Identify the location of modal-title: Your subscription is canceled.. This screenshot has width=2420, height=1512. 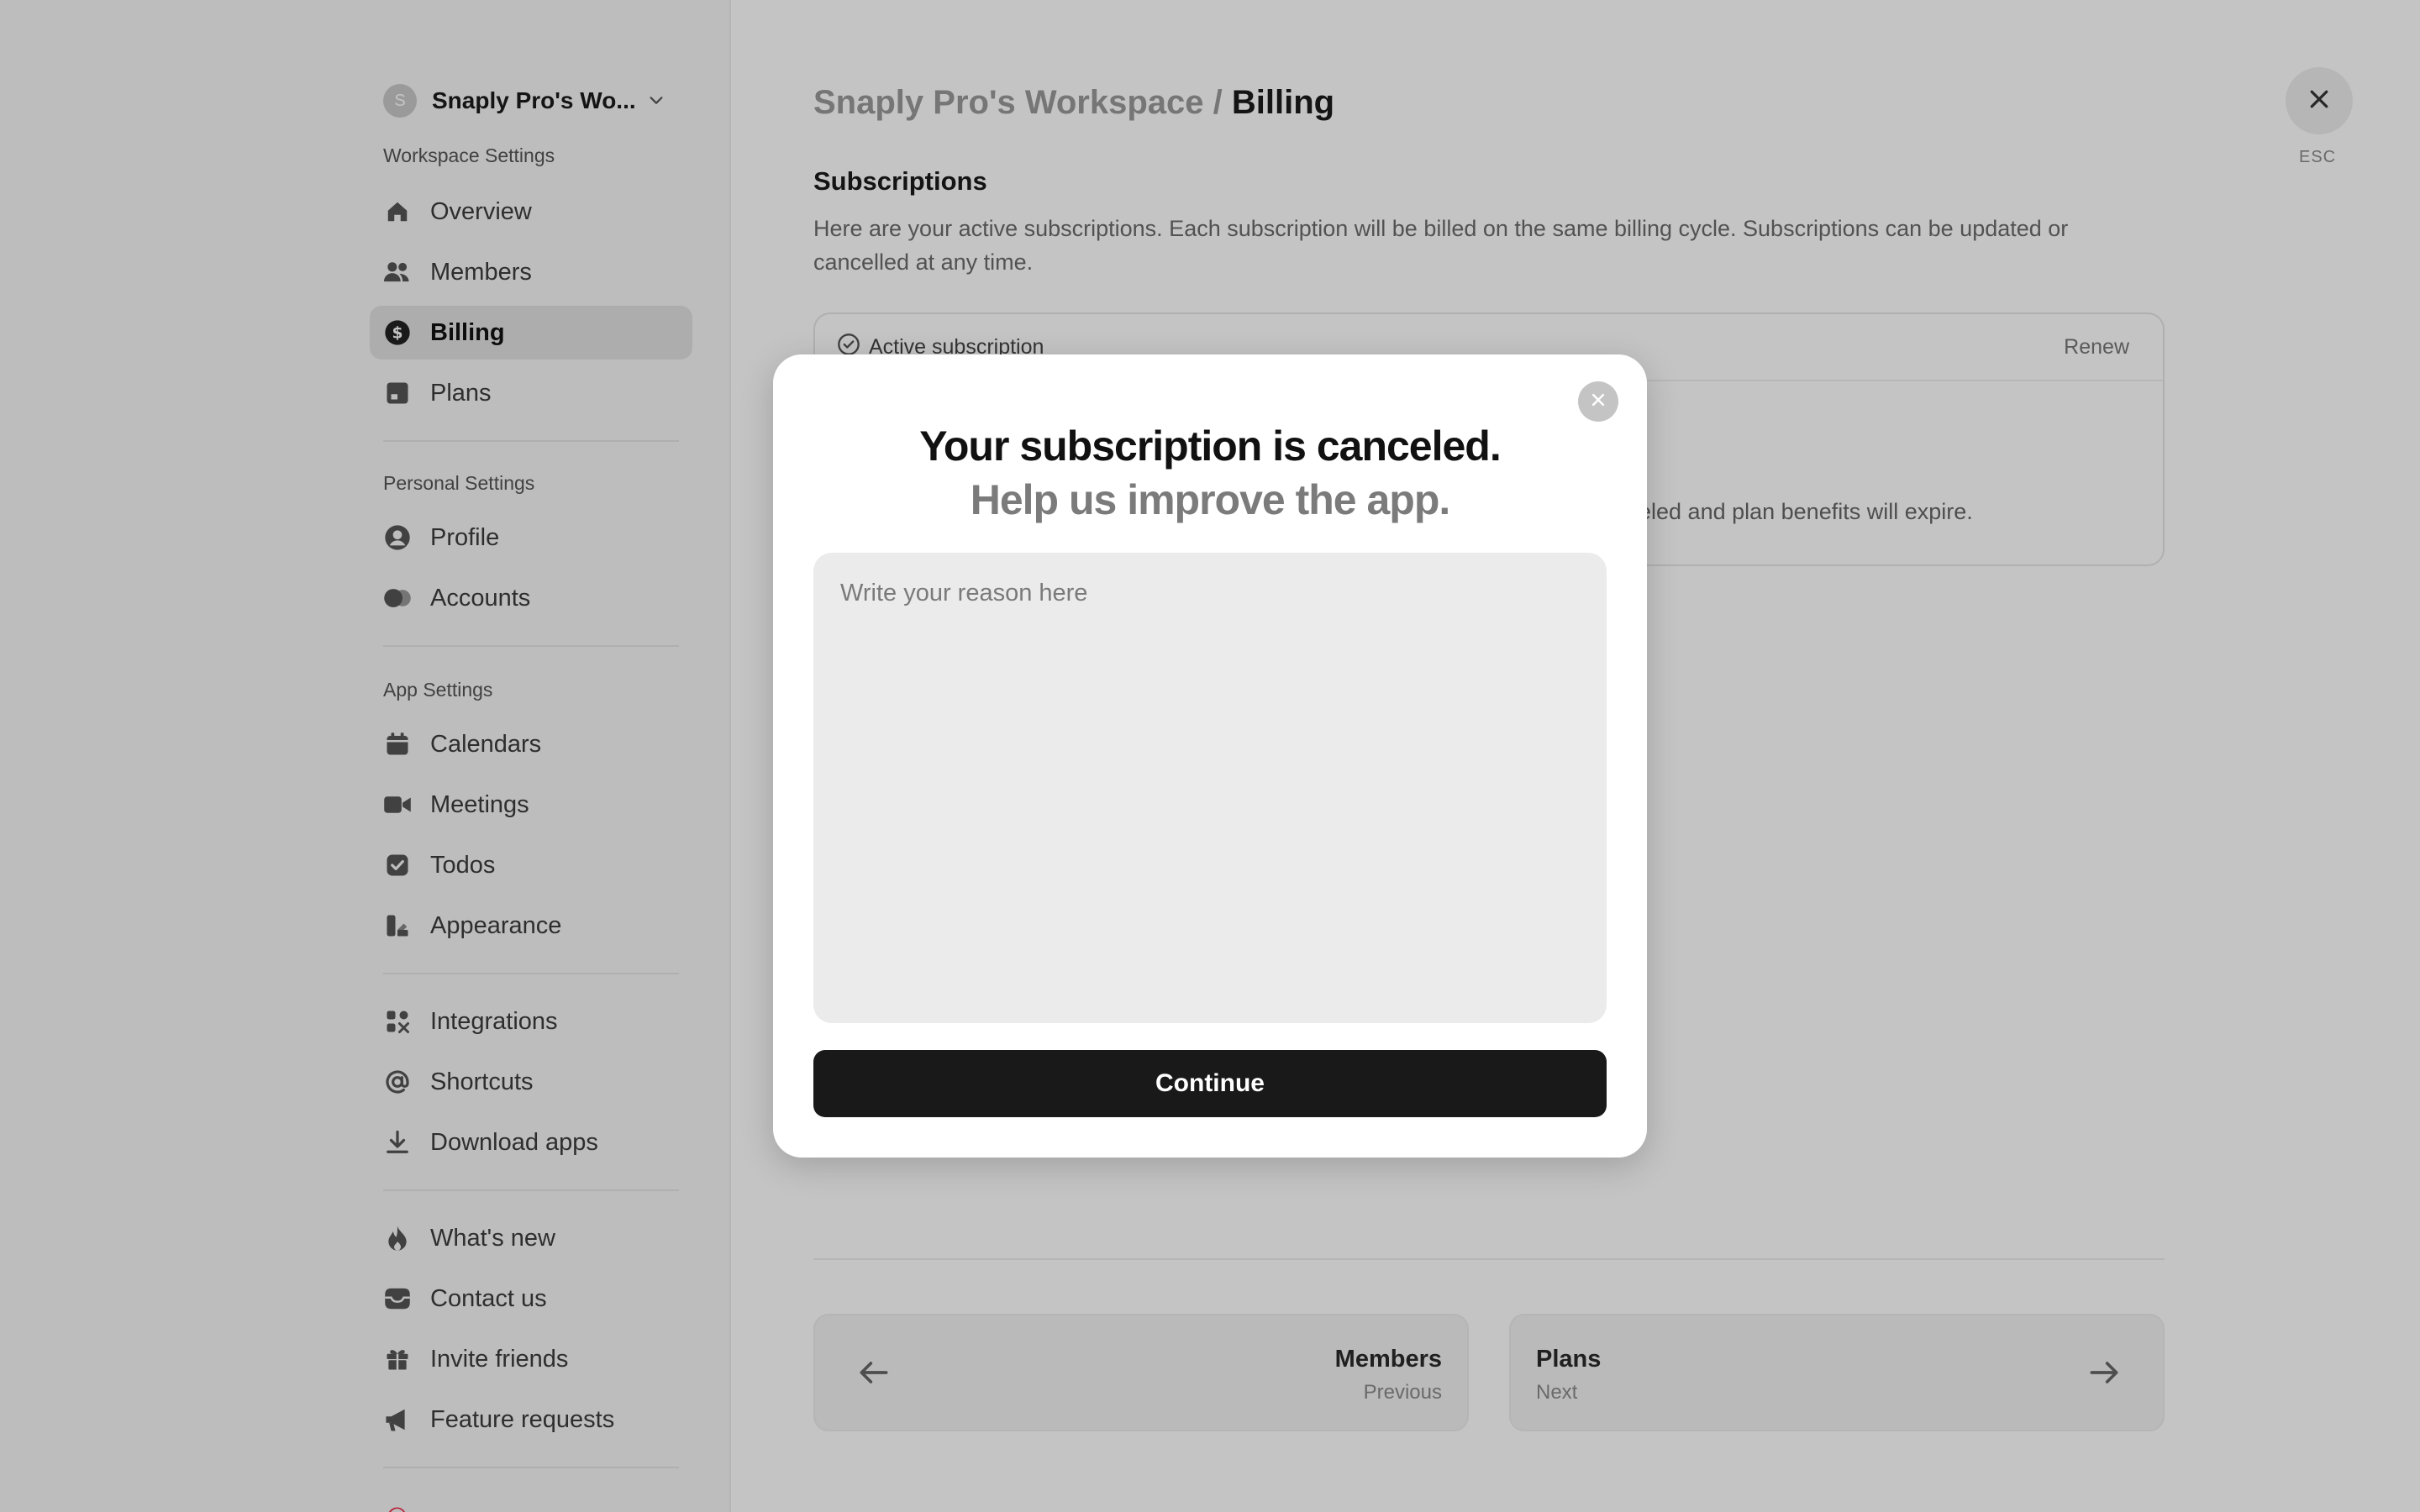
(1210, 446).